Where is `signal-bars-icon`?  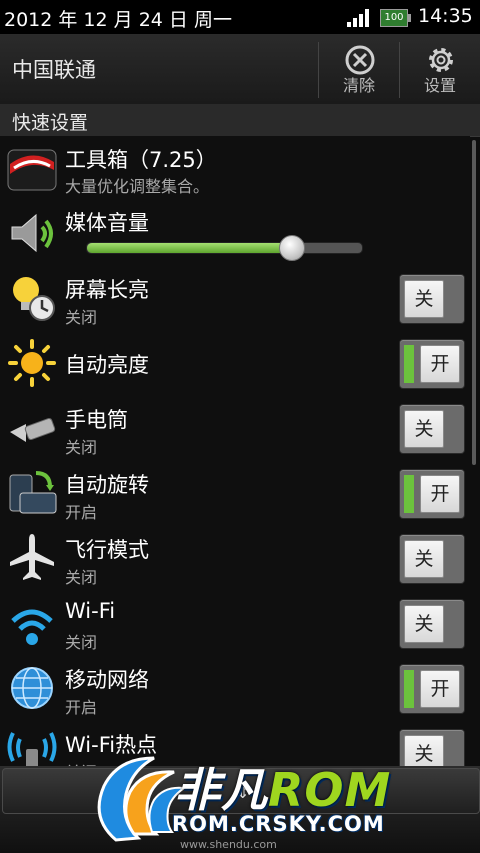
signal-bars-icon is located at coordinates (359, 18).